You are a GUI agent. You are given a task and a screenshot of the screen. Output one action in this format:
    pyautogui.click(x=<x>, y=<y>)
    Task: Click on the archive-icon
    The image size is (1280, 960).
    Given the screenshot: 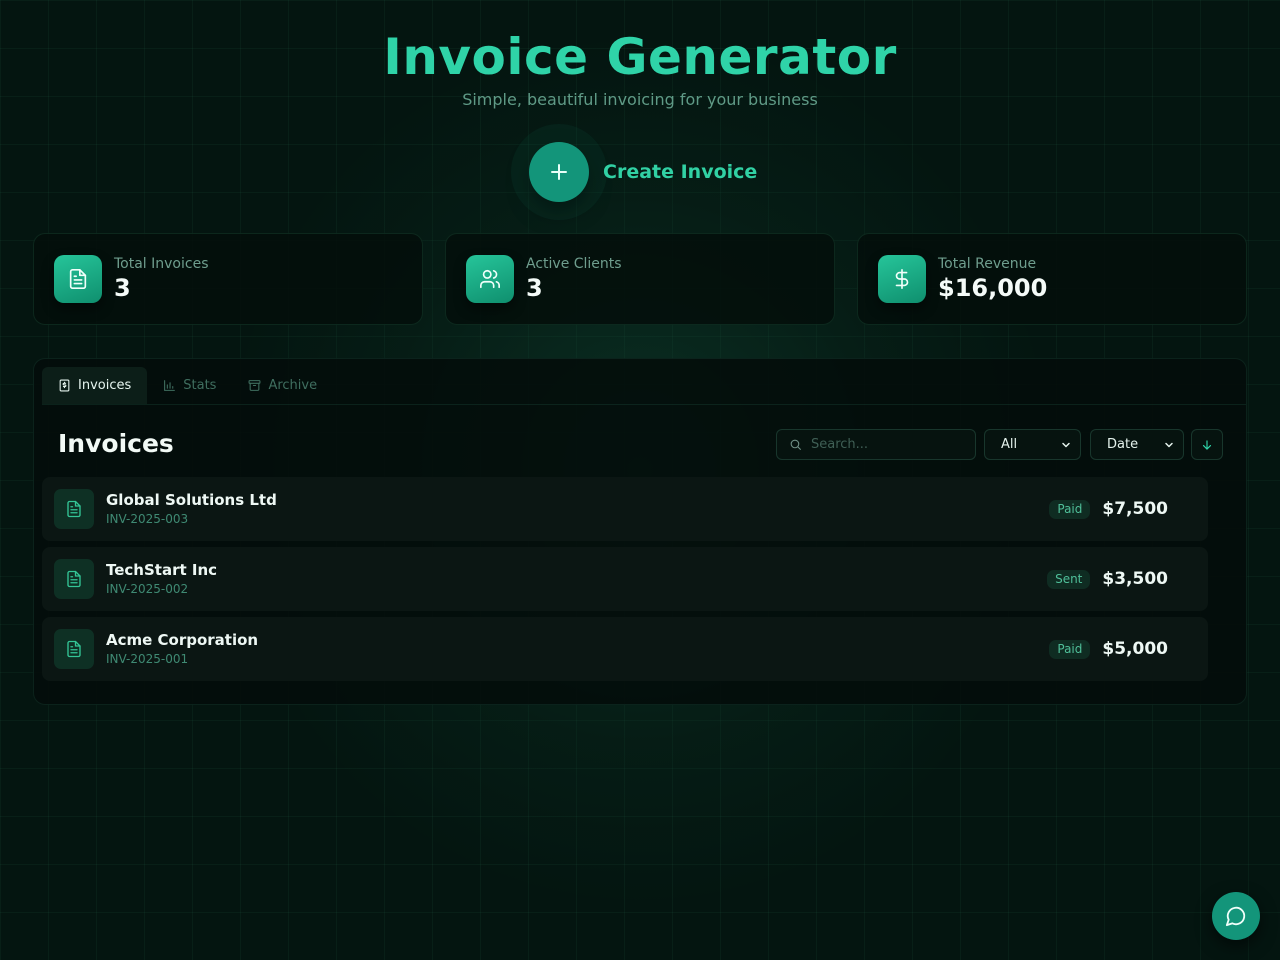 What is the action you would take?
    pyautogui.click(x=254, y=385)
    